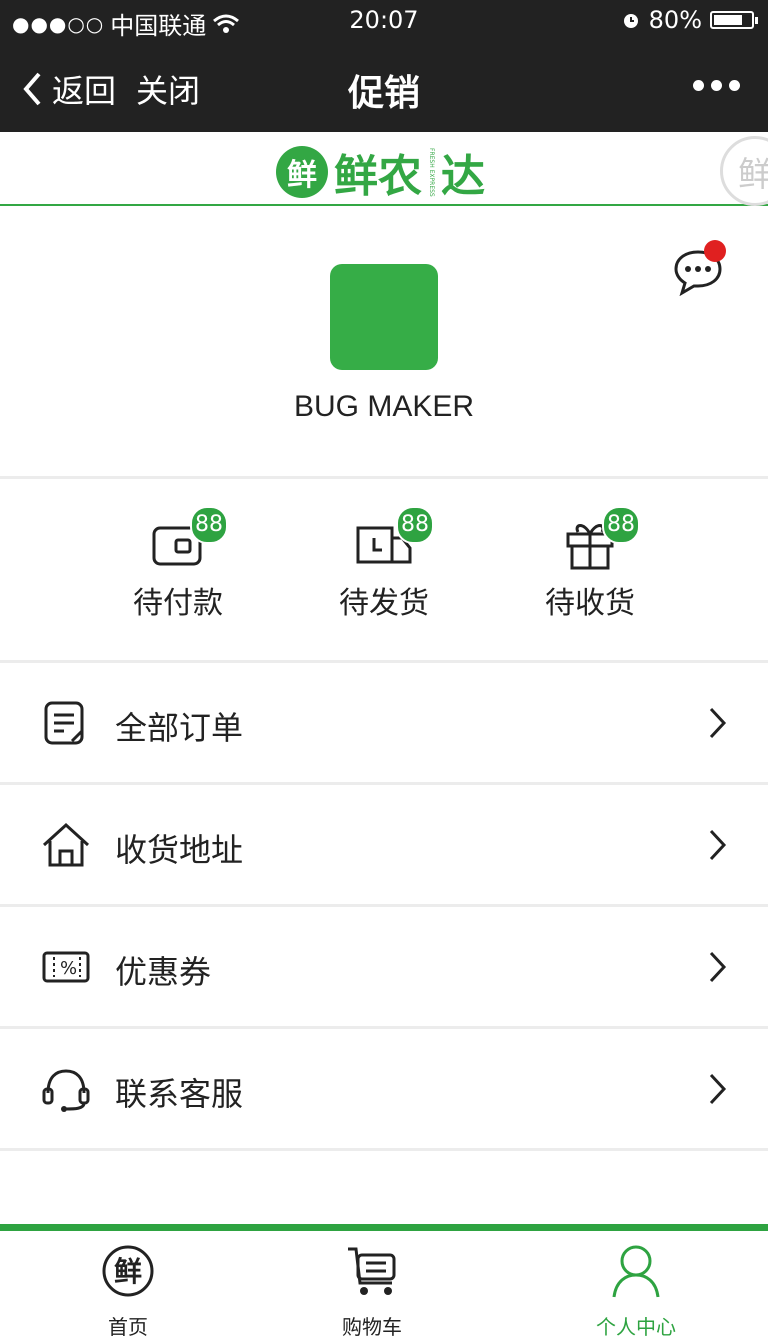 The width and height of the screenshot is (768, 1344). I want to click on status-pending-shipment: 88 待发货, so click(384, 564).